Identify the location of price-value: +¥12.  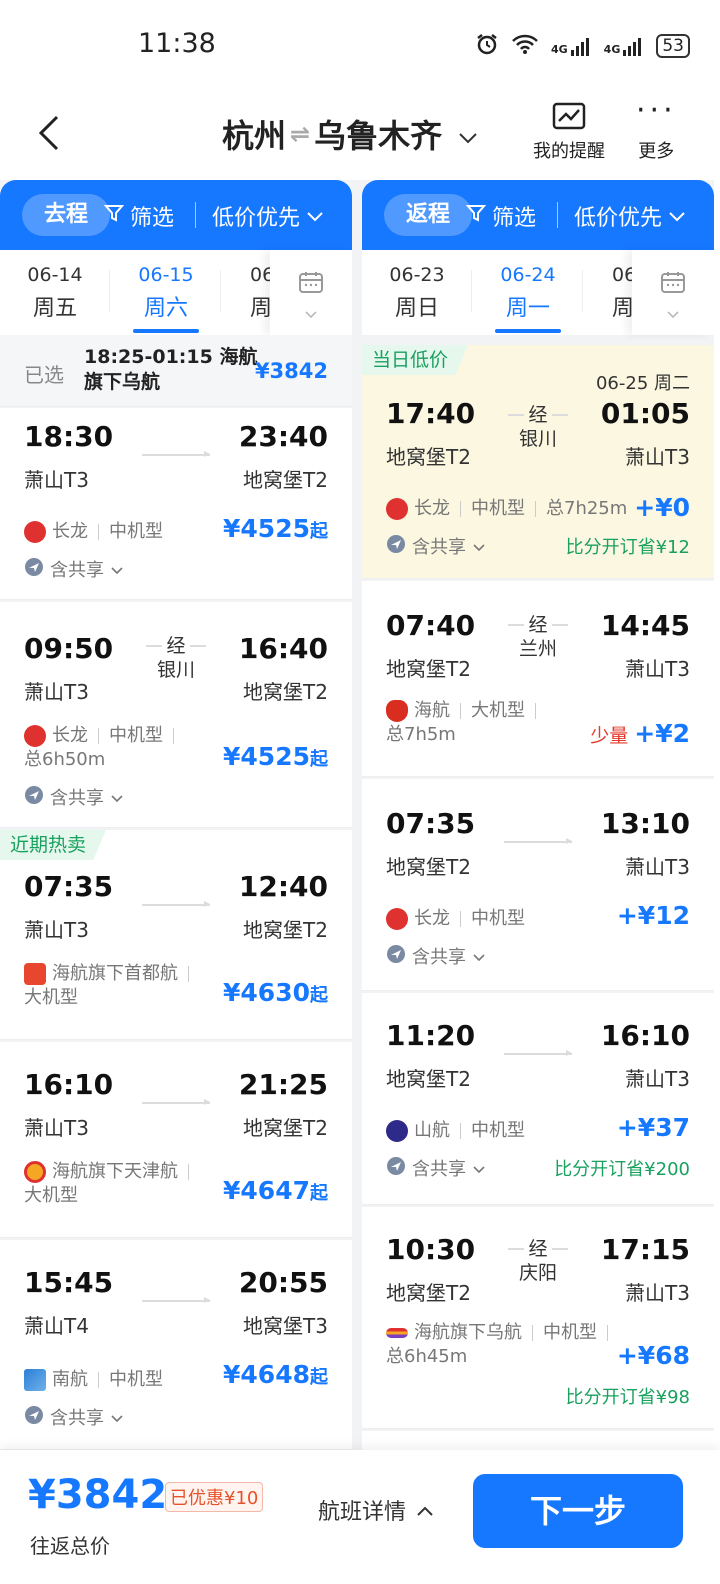
(653, 915).